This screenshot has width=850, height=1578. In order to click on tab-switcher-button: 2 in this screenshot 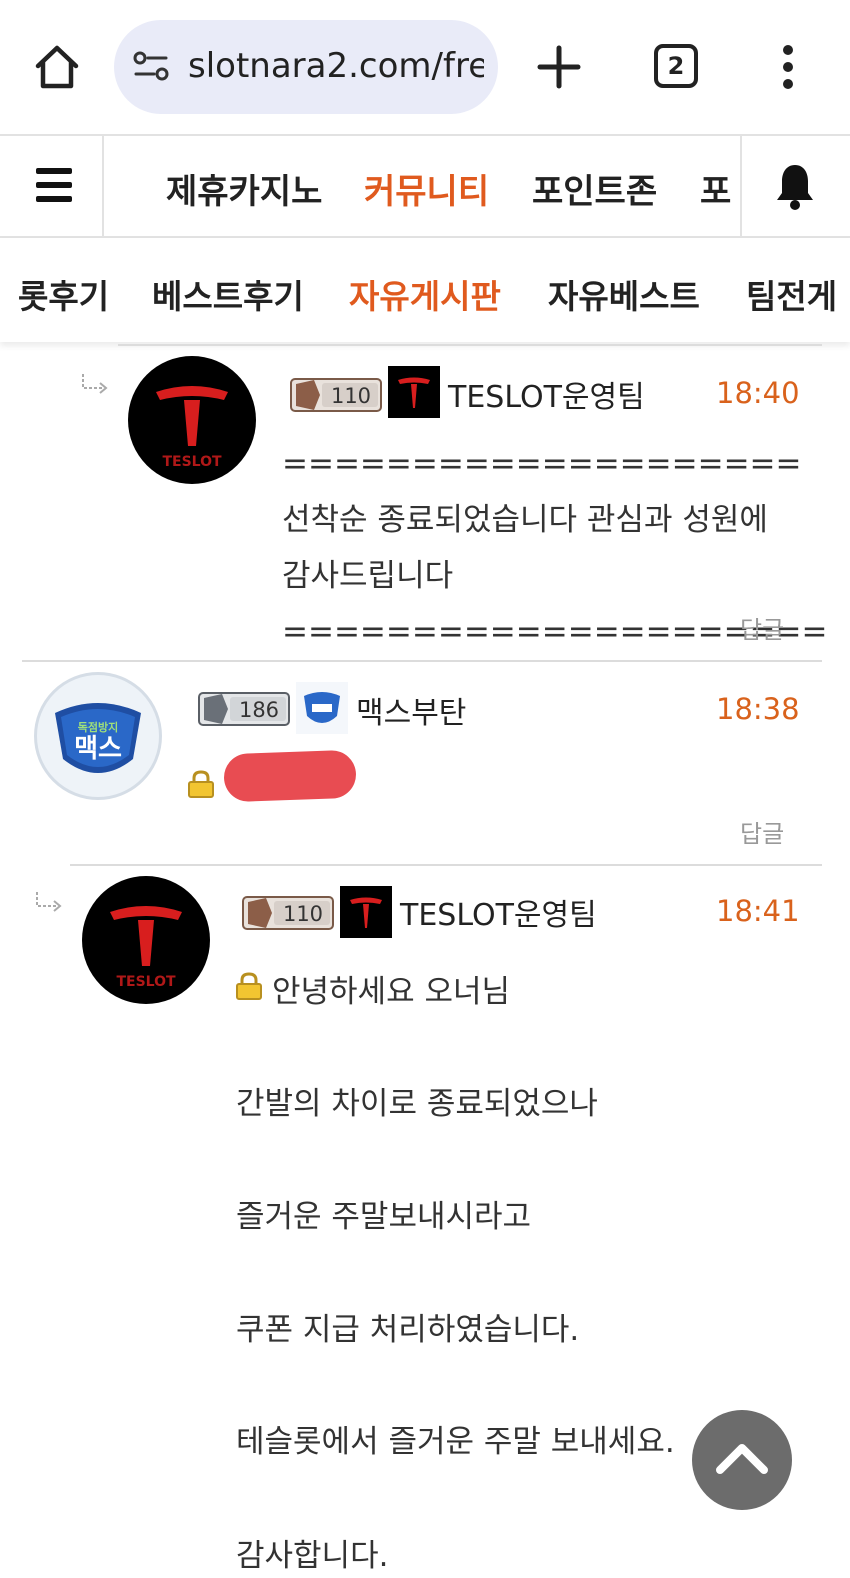, I will do `click(676, 66)`.